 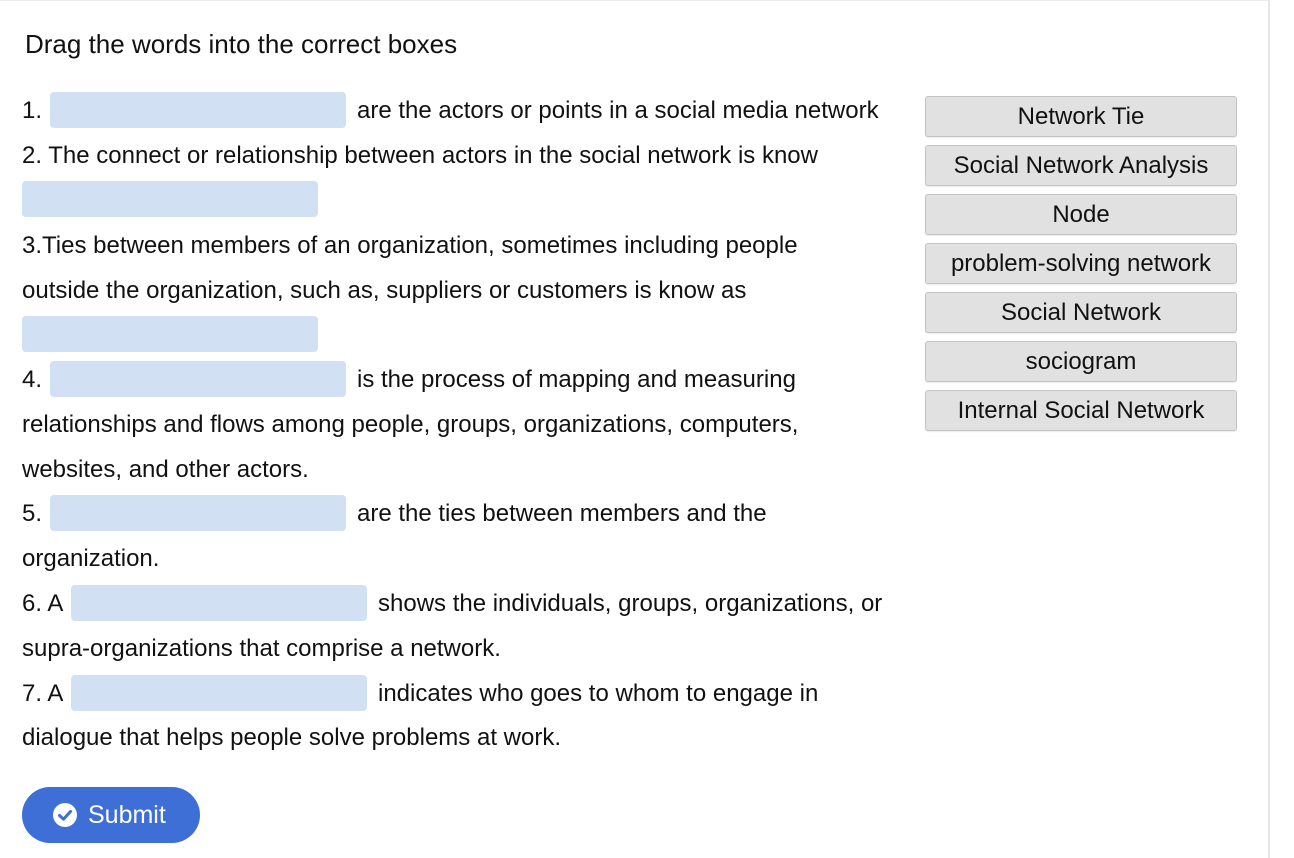 I want to click on word-chip-network-tie: Network Tie, so click(x=1081, y=116).